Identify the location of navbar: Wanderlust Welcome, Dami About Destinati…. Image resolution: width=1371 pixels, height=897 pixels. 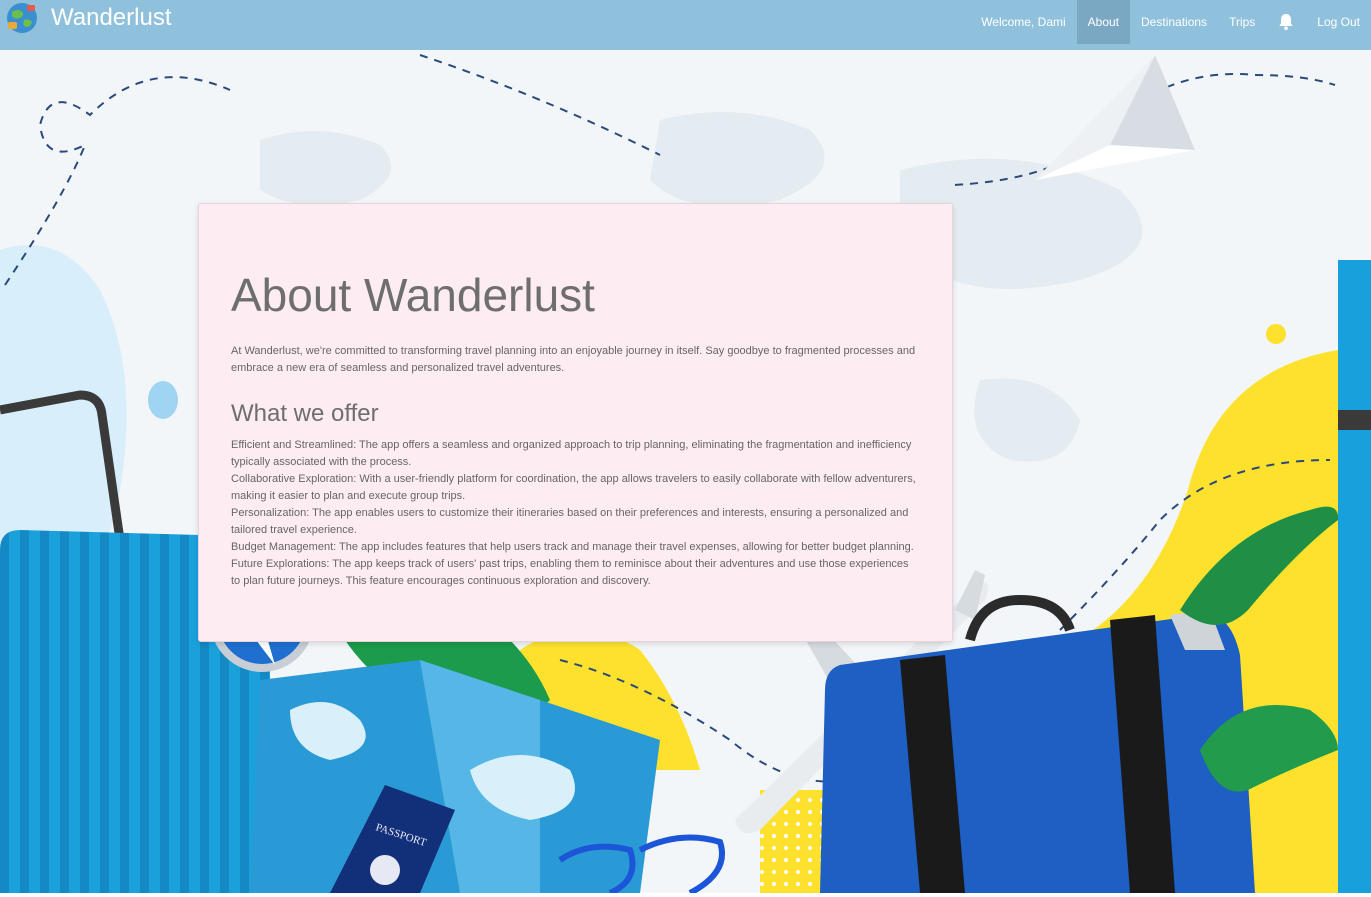
(685, 25).